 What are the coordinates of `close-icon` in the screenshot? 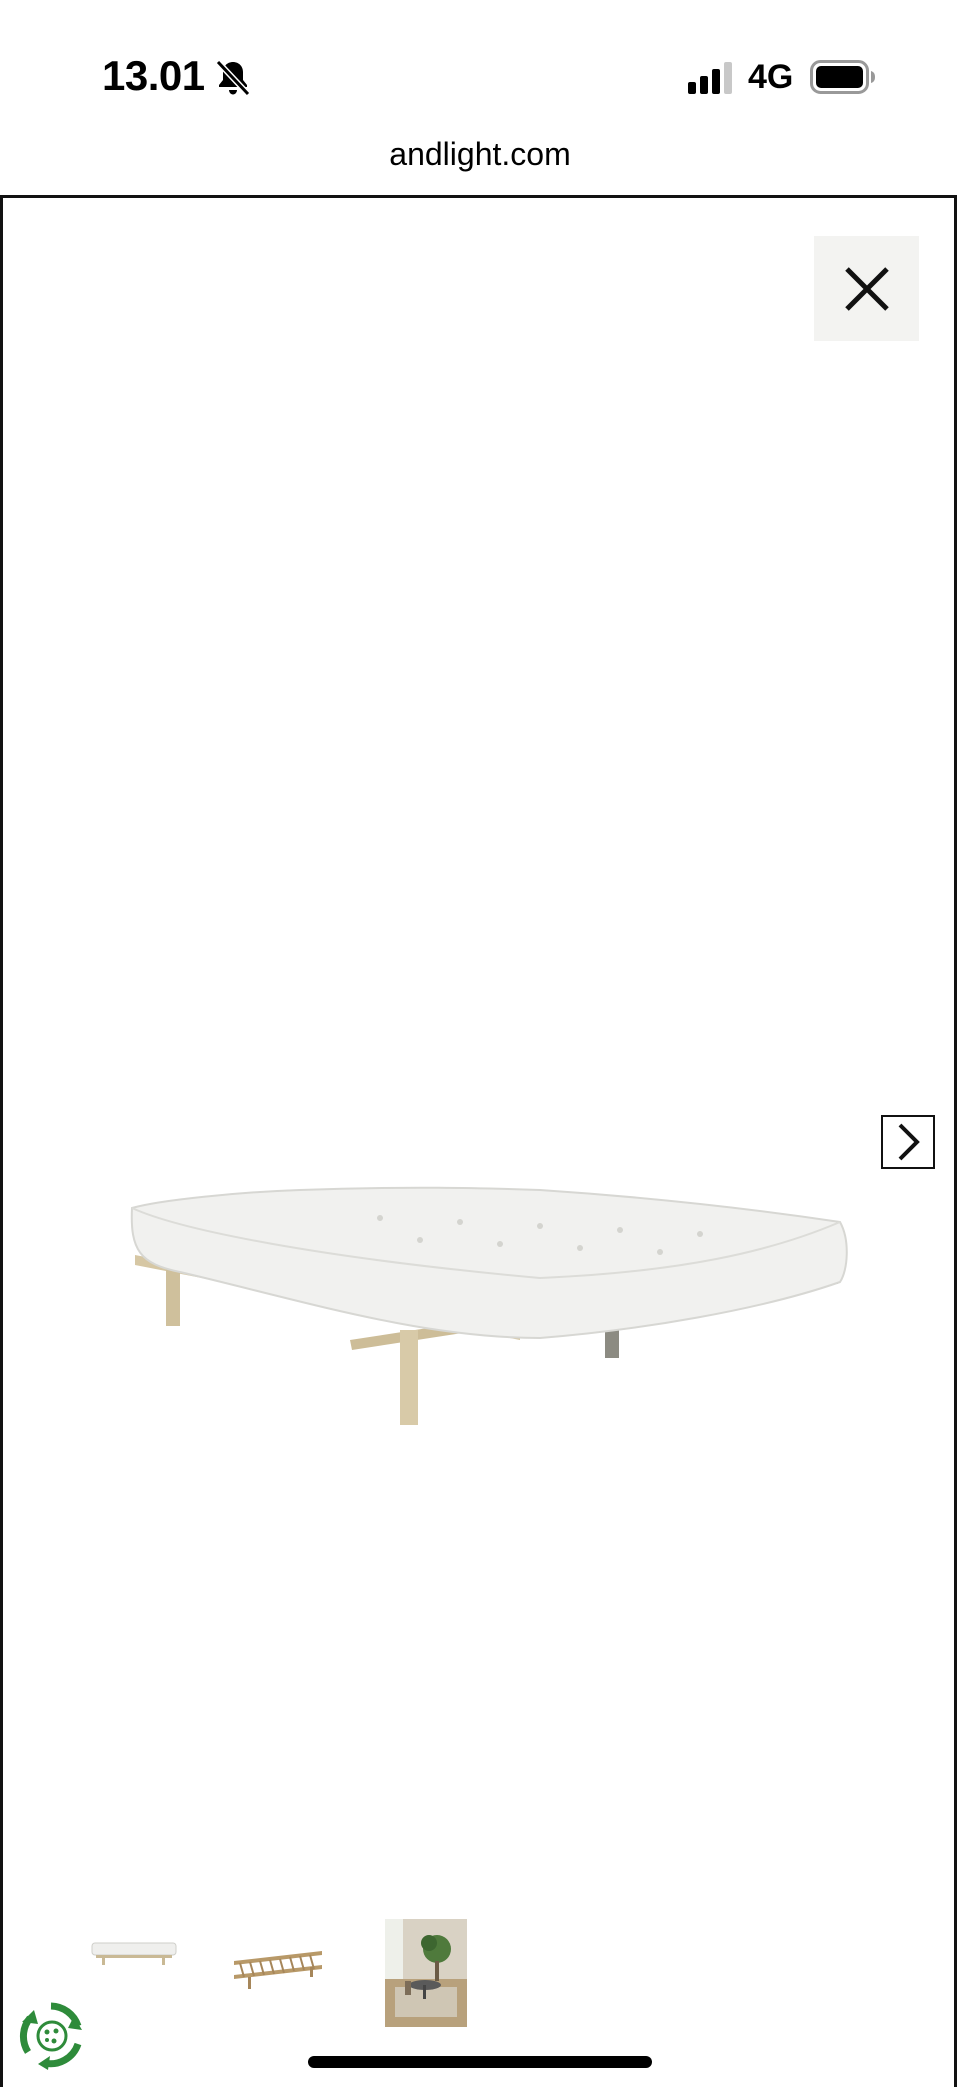 It's located at (866, 288).